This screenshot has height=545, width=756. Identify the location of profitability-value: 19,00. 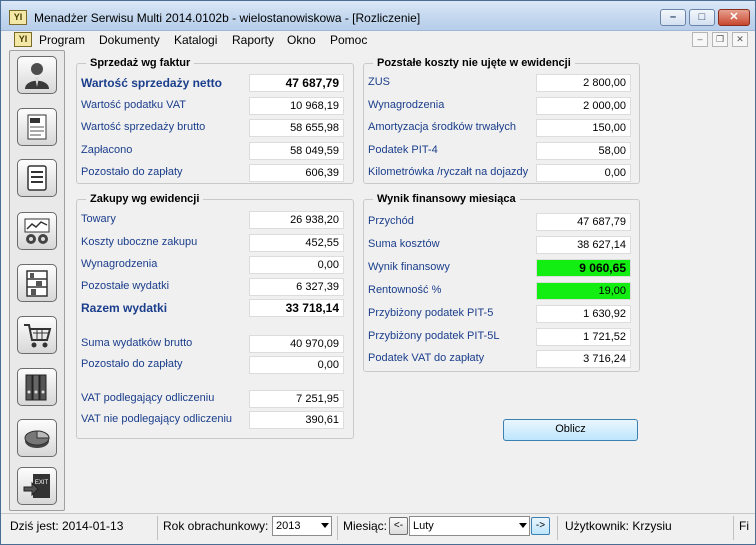
(583, 291).